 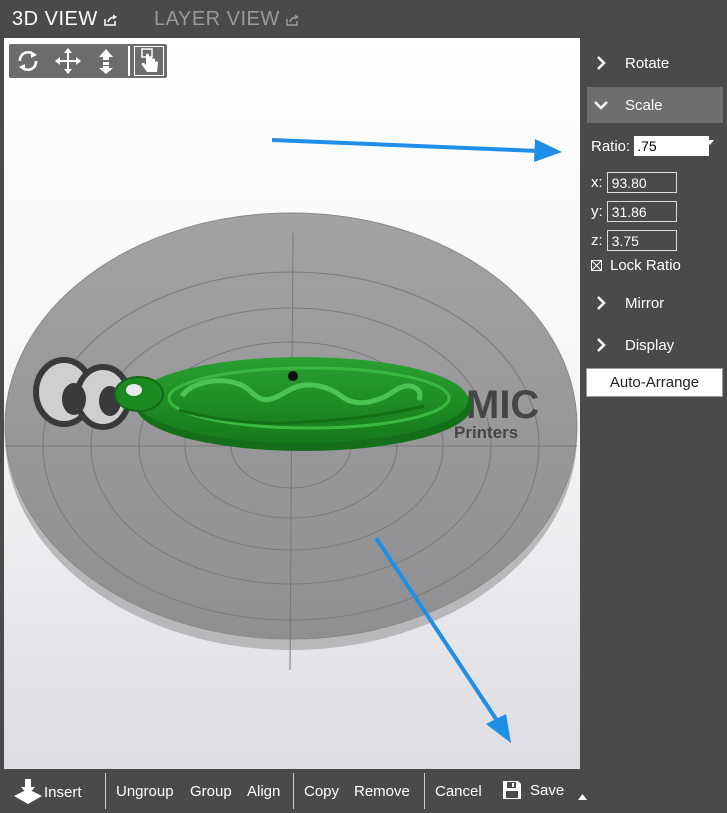 I want to click on select-touch-button, so click(x=149, y=61).